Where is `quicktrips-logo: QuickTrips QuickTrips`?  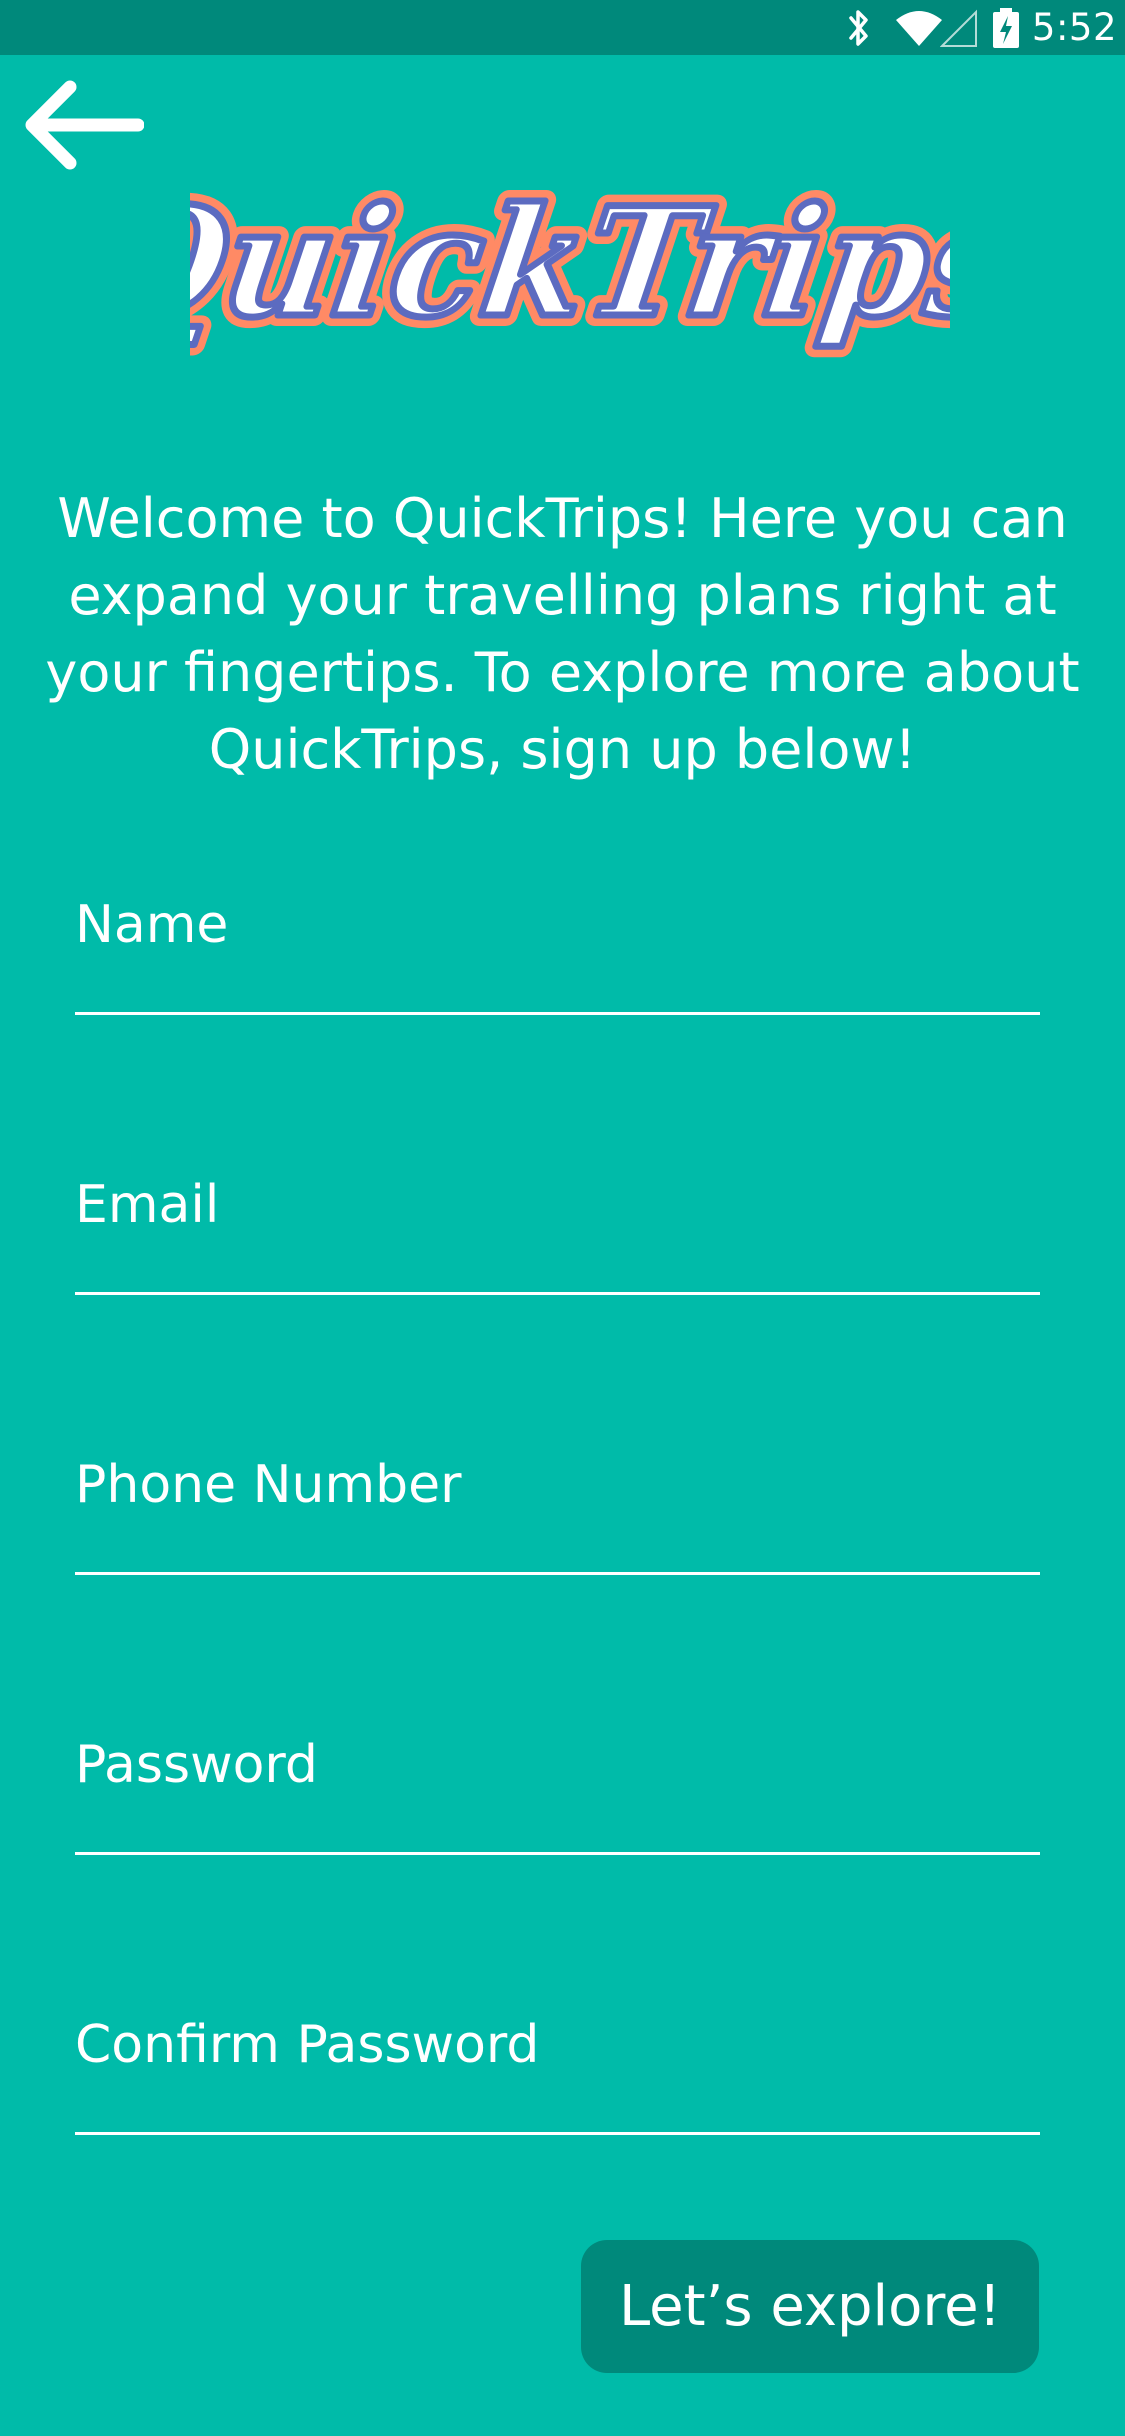 quicktrips-logo: QuickTrips QuickTrips is located at coordinates (554, 265).